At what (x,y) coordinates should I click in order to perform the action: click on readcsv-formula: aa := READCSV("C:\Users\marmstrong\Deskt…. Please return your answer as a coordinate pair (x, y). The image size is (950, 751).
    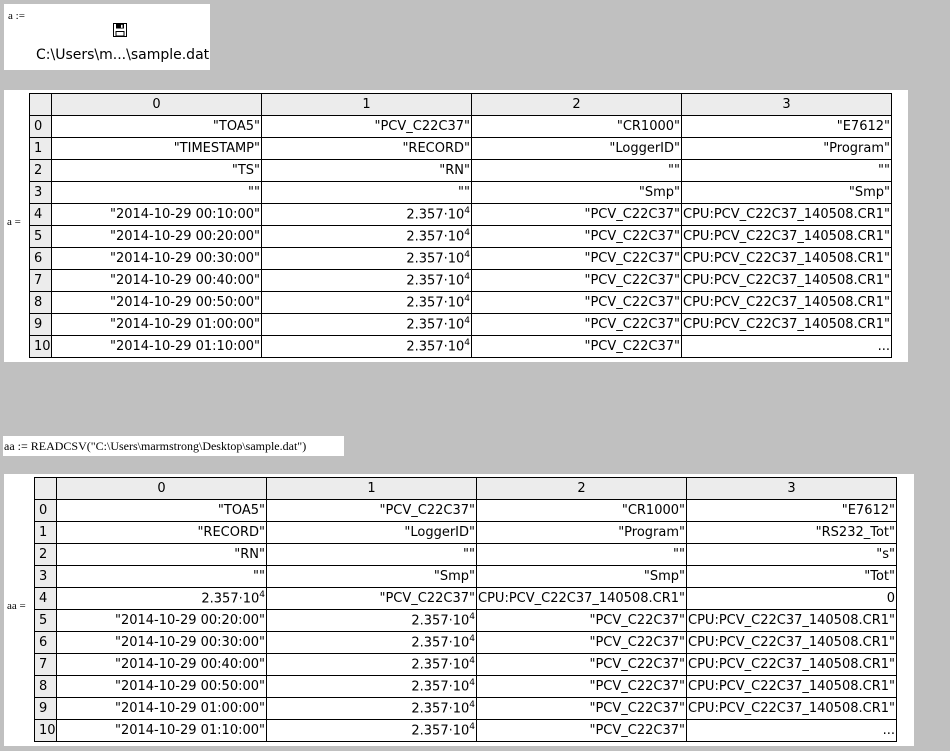
    Looking at the image, I should click on (173, 446).